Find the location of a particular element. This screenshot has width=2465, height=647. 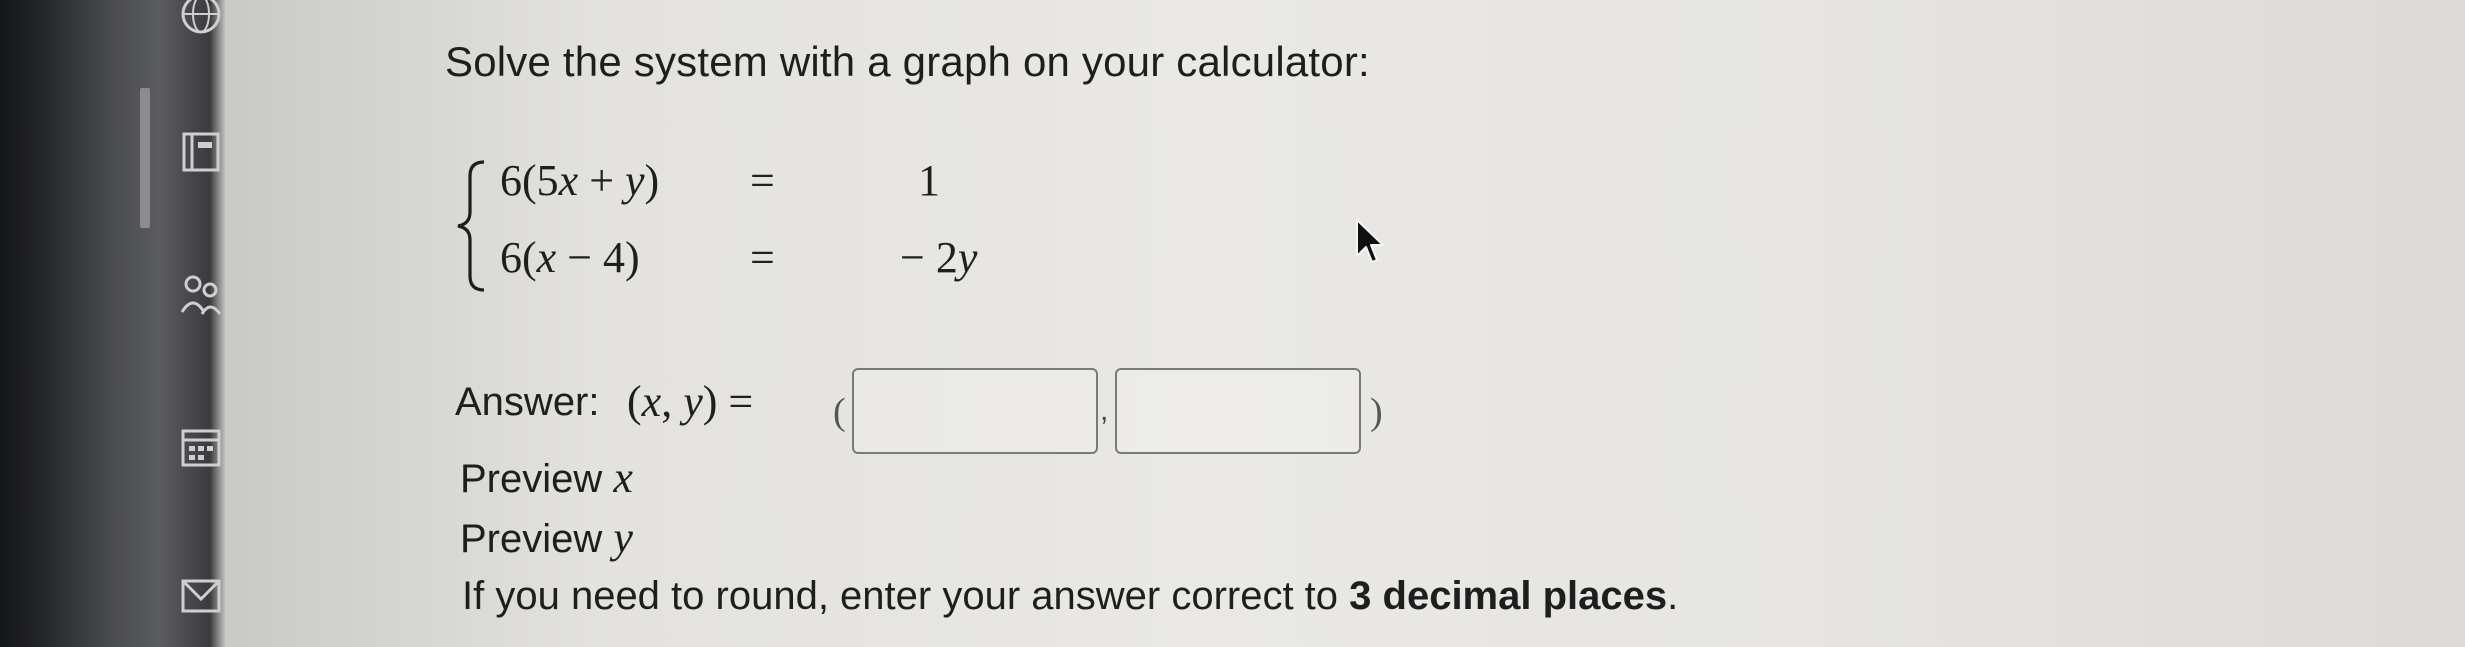

equation-system: 6(5x + y) = 1 6(x − 4) = − 2y is located at coordinates (750, 225).